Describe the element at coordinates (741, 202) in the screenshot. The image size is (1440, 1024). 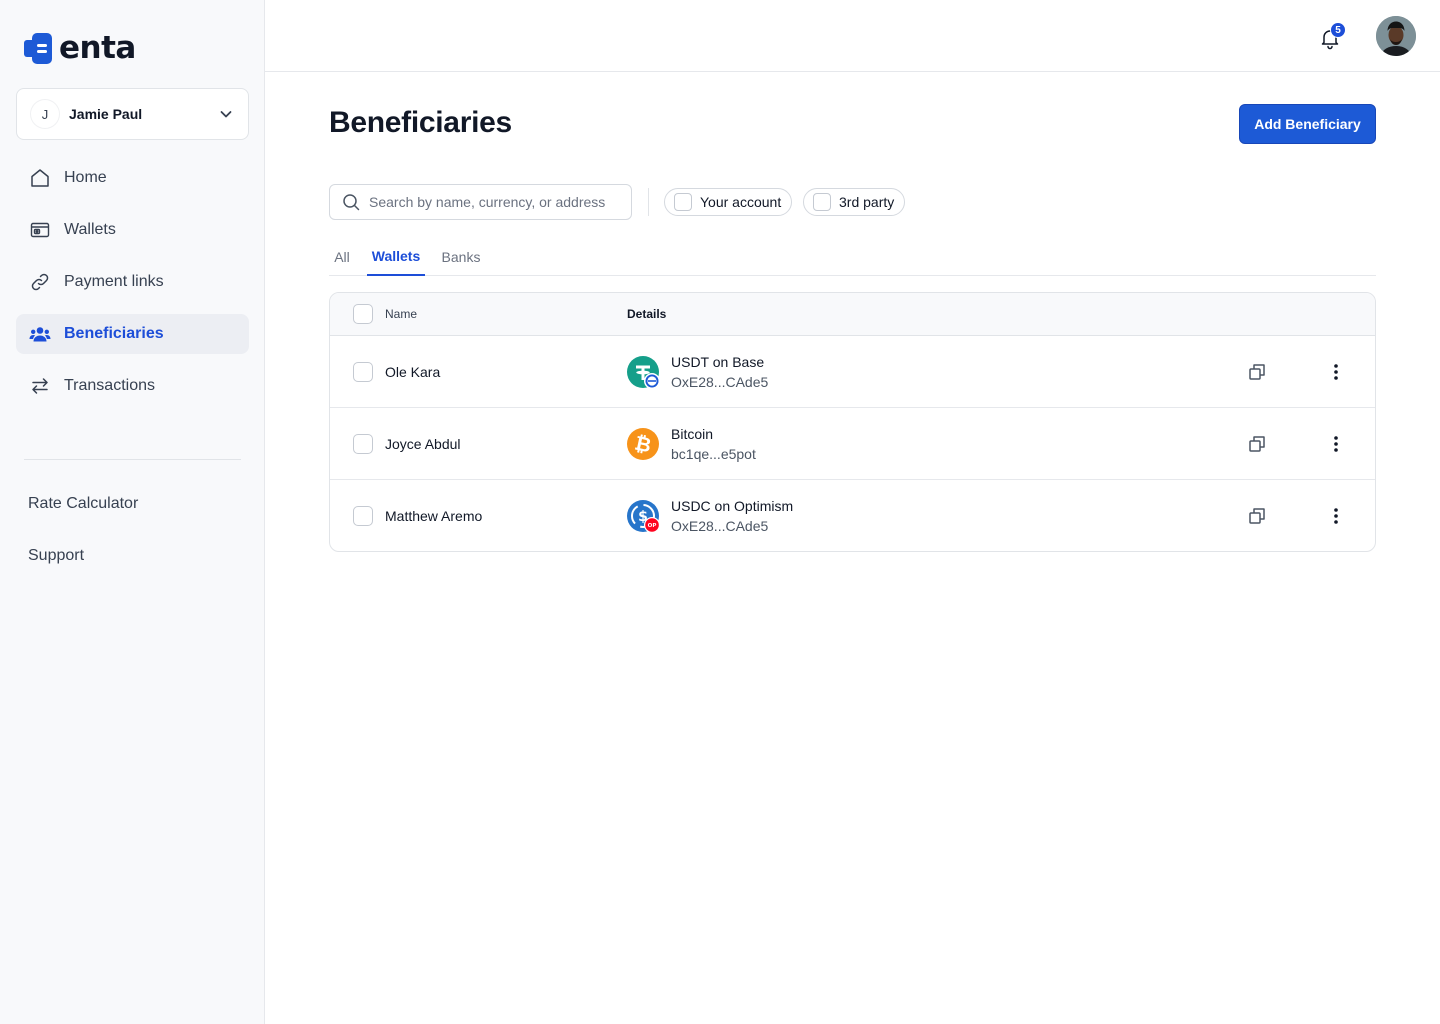
I see `filter-label: Your account` at that location.